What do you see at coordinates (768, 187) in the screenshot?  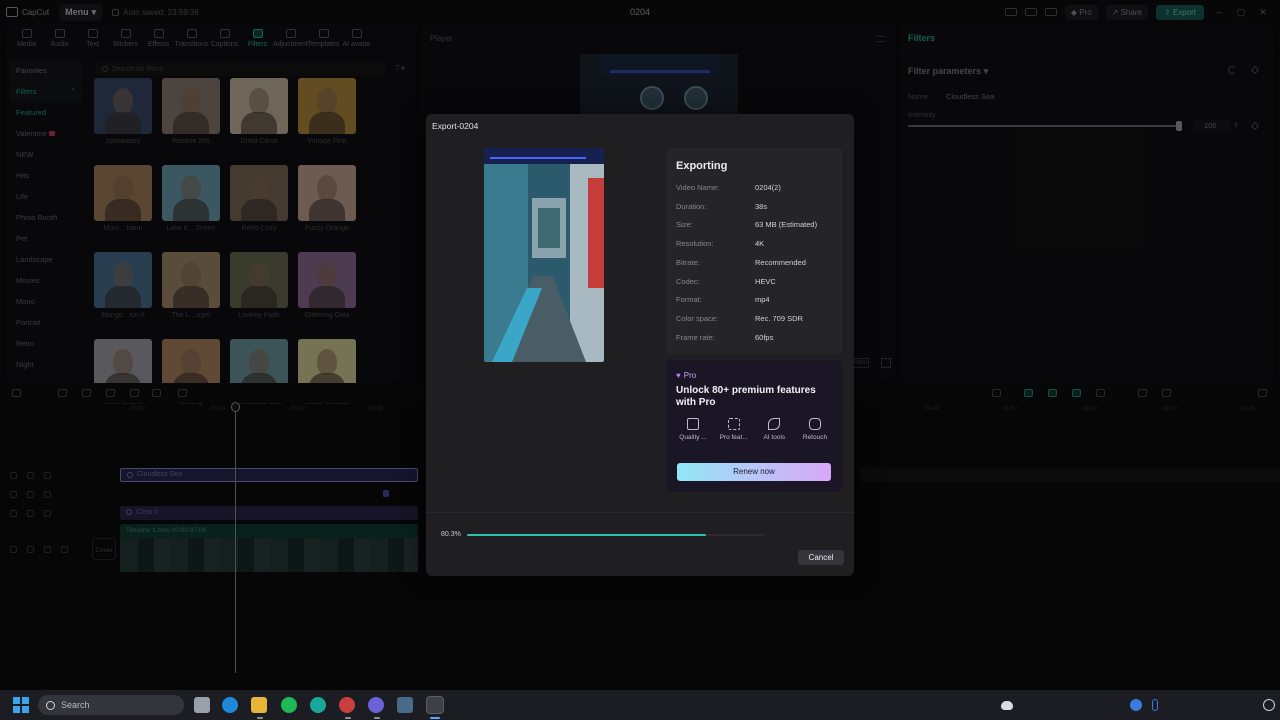 I see `export-info-value: 0204(2)` at bounding box center [768, 187].